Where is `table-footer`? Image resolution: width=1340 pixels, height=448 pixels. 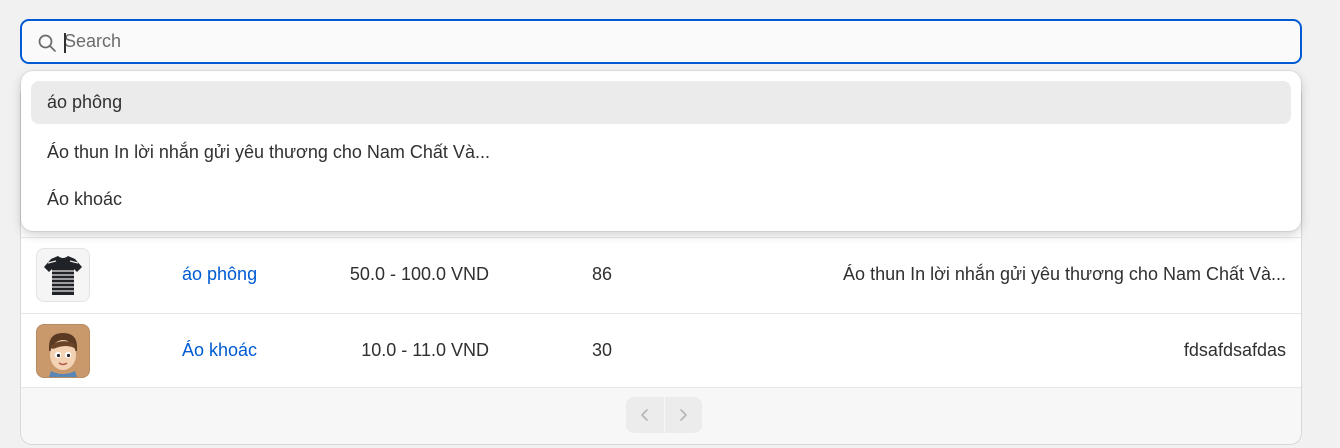
table-footer is located at coordinates (661, 415).